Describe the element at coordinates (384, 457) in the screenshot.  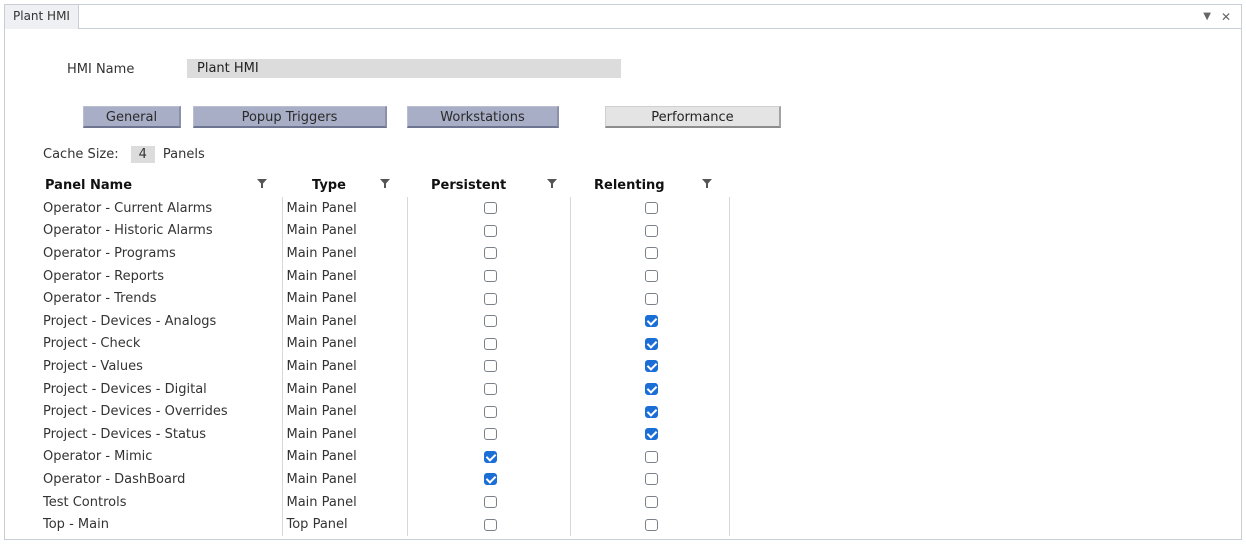
I see `table-row: Operator - Mimic Main Panel` at that location.